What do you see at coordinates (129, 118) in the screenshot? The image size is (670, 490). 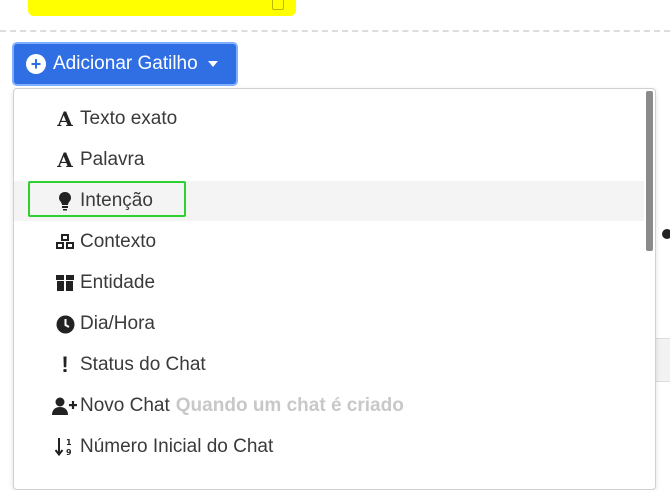 I see `menu-item-label: Texto exato` at bounding box center [129, 118].